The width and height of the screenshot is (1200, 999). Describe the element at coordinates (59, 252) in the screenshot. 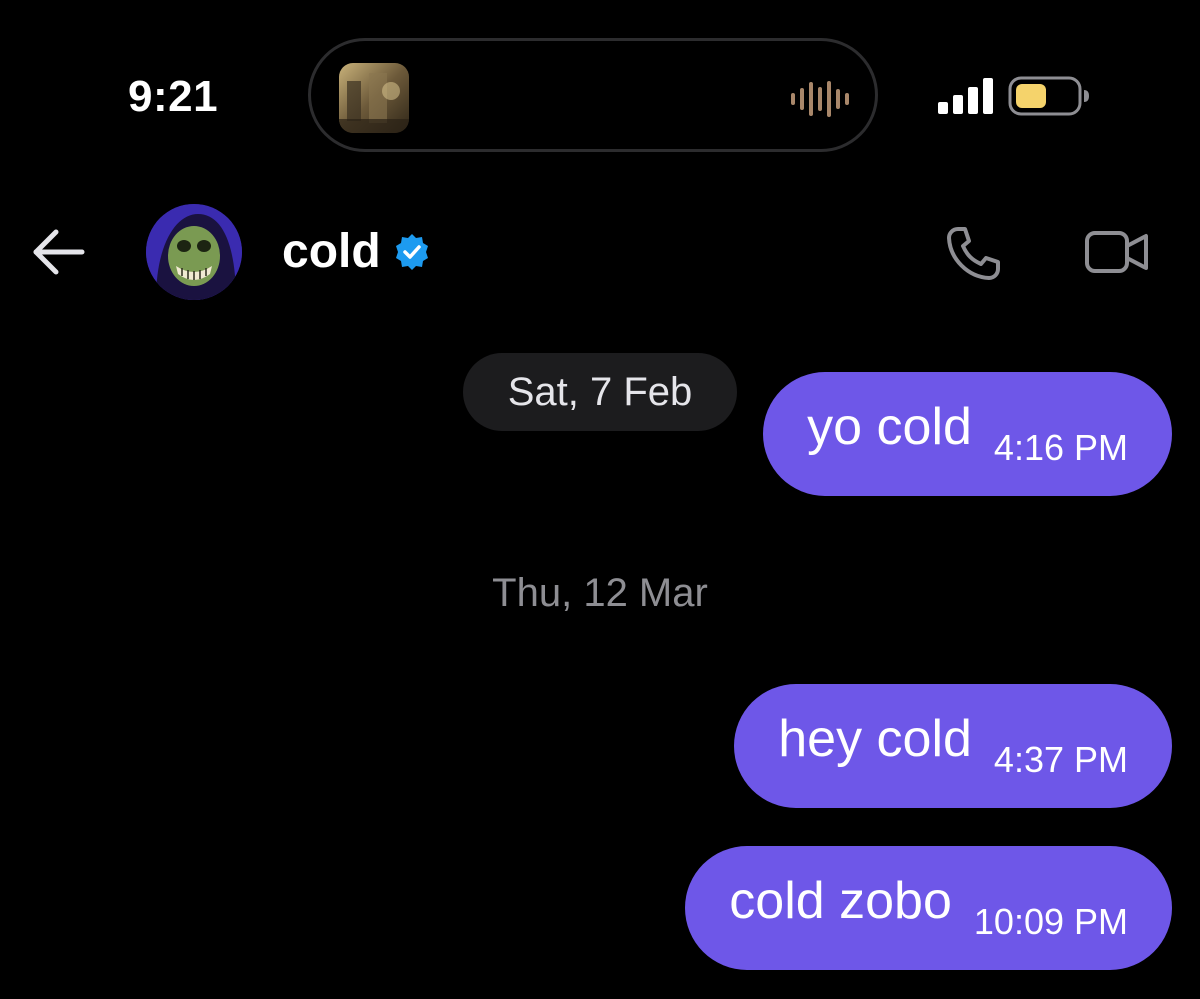

I see `arrow-left-icon` at that location.